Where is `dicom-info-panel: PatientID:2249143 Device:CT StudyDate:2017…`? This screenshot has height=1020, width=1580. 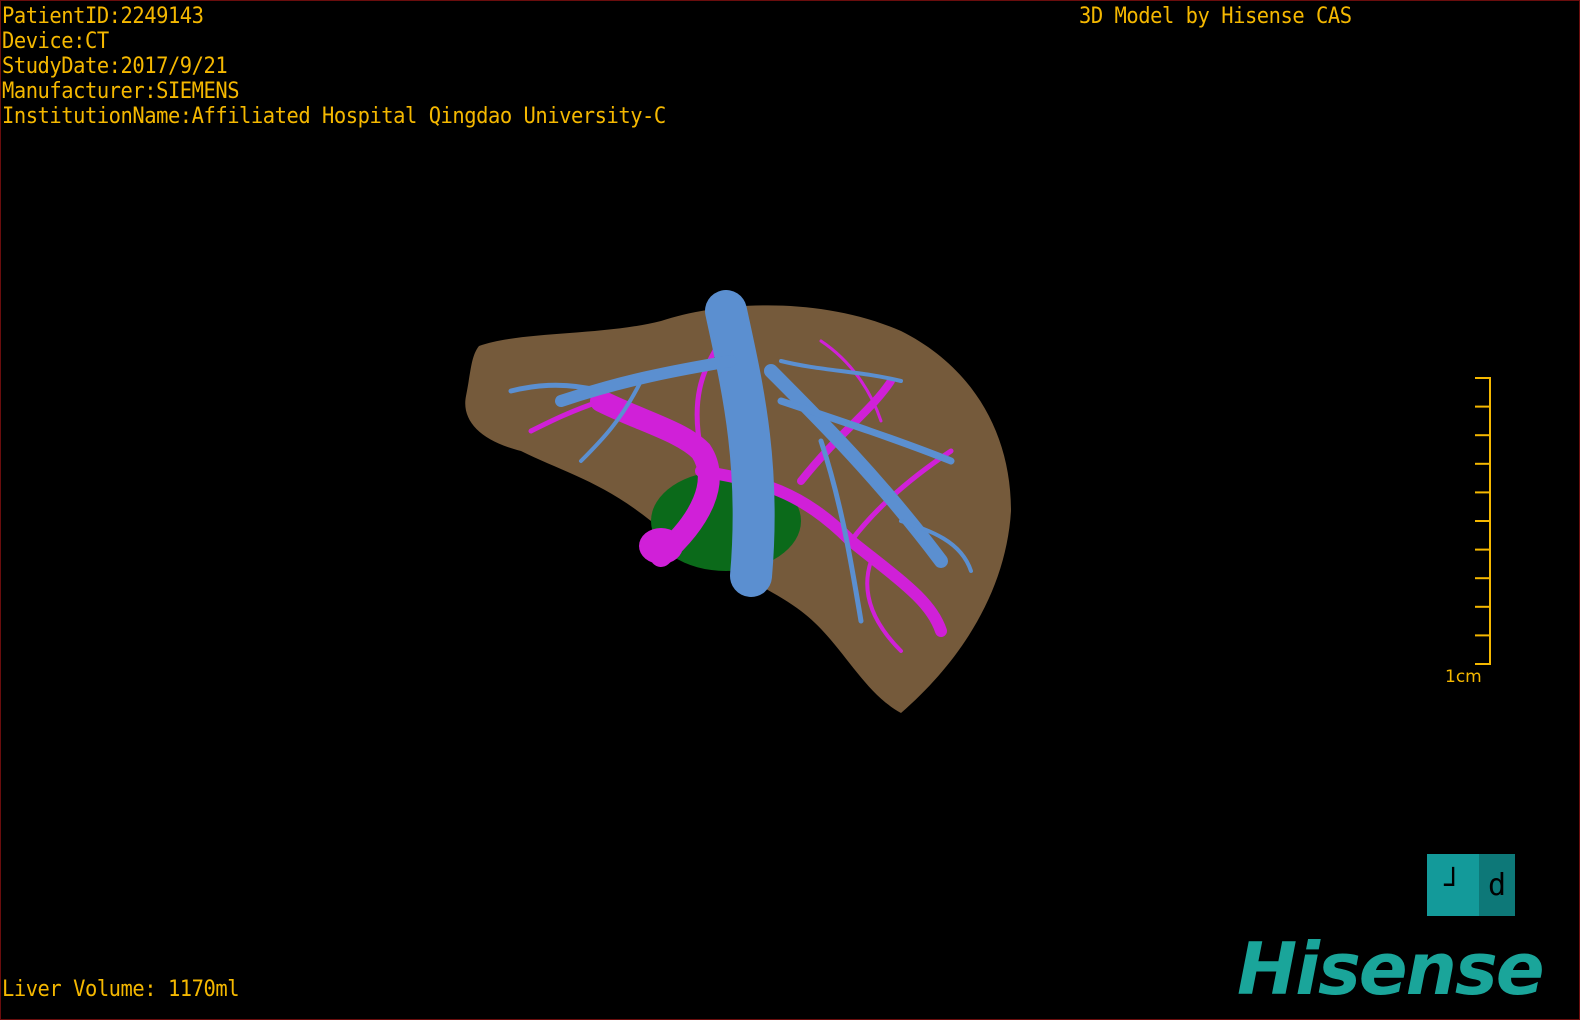
dicom-info-panel: PatientID:2249143 Device:CT StudyDate:2017… is located at coordinates (334, 66).